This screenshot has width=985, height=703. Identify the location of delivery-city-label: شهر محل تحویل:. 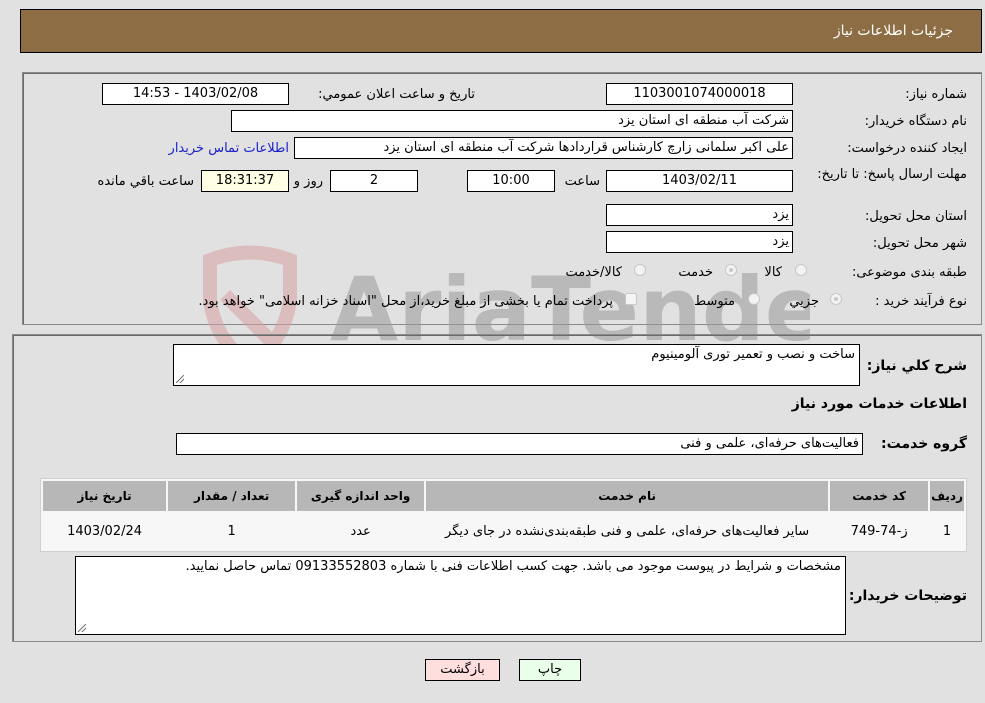
(919, 243).